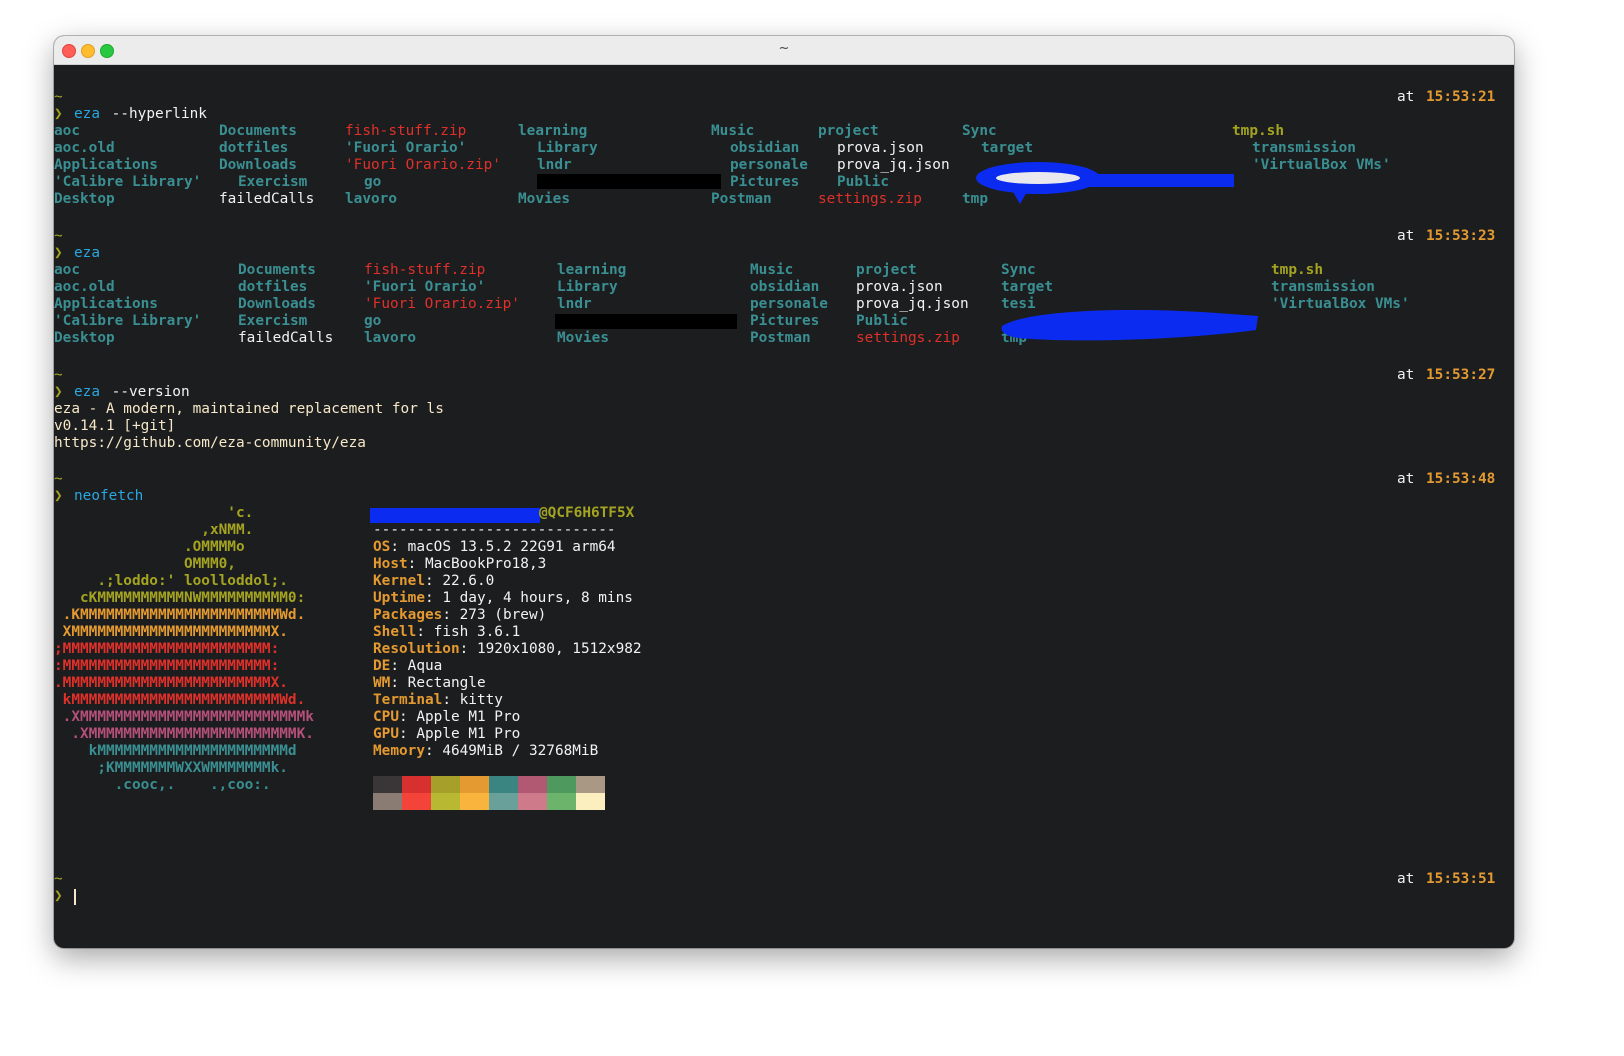  Describe the element at coordinates (75, 897) in the screenshot. I see `text-cursor` at that location.